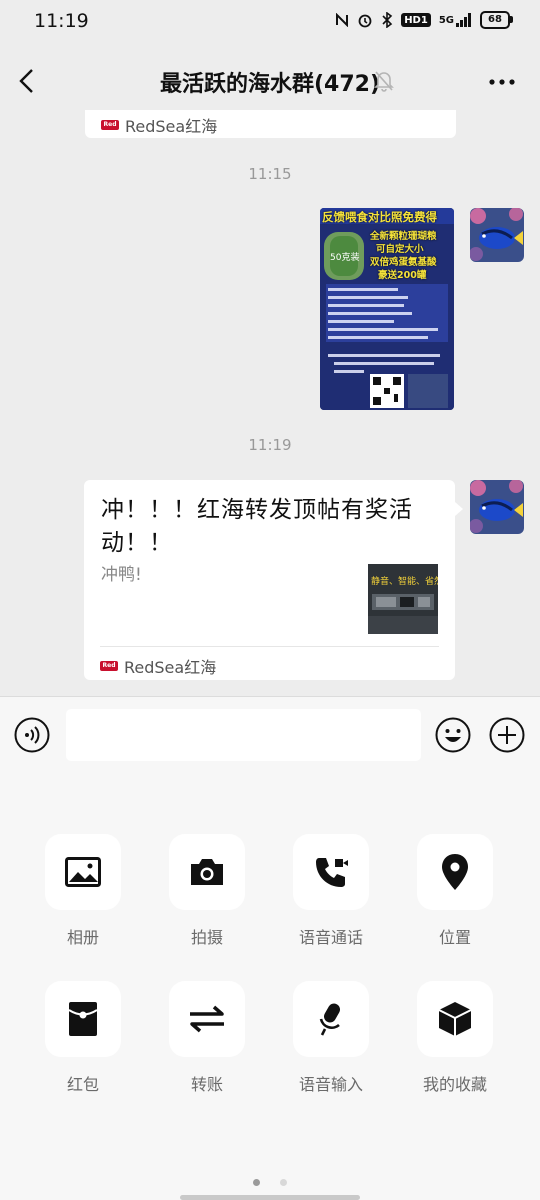  I want to click on input-bar, so click(270, 736).